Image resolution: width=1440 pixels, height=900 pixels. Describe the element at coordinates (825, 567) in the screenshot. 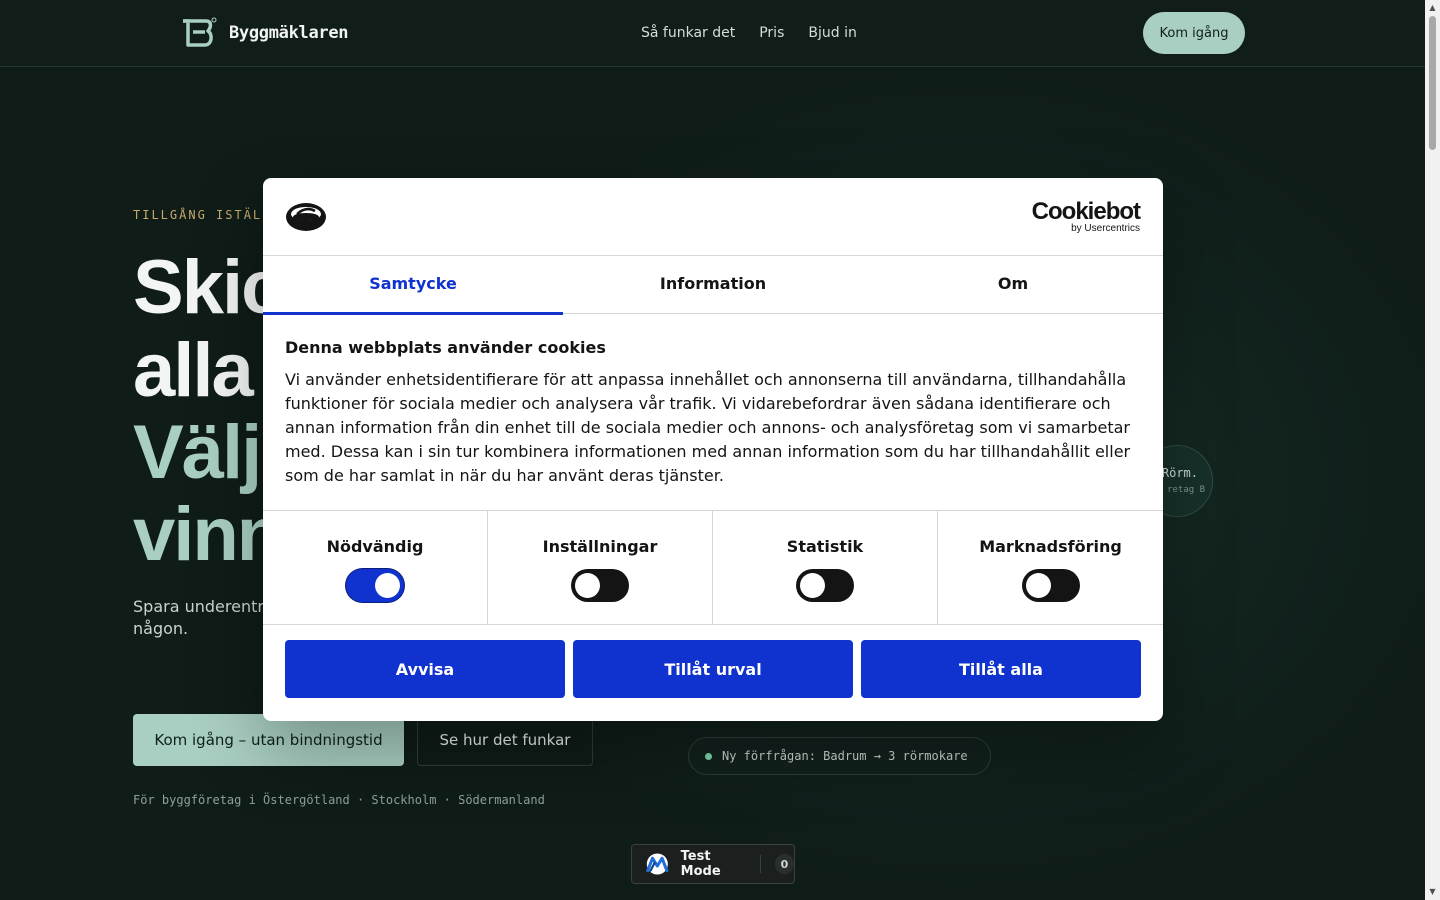

I see `category-statistics: Statistik` at that location.